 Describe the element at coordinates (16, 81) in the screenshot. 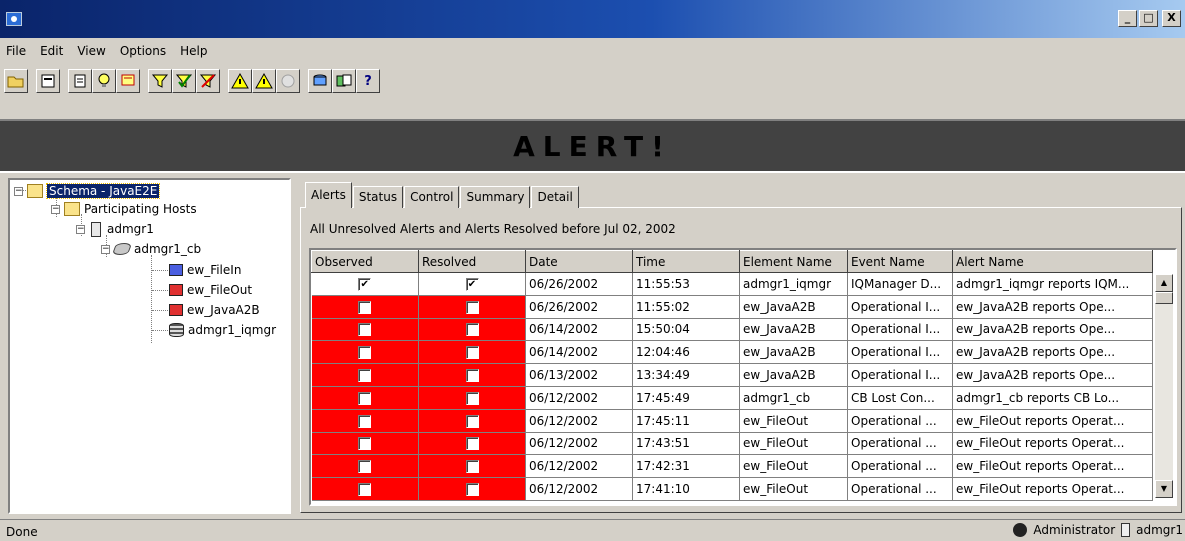

I see `open-folder-icon` at that location.